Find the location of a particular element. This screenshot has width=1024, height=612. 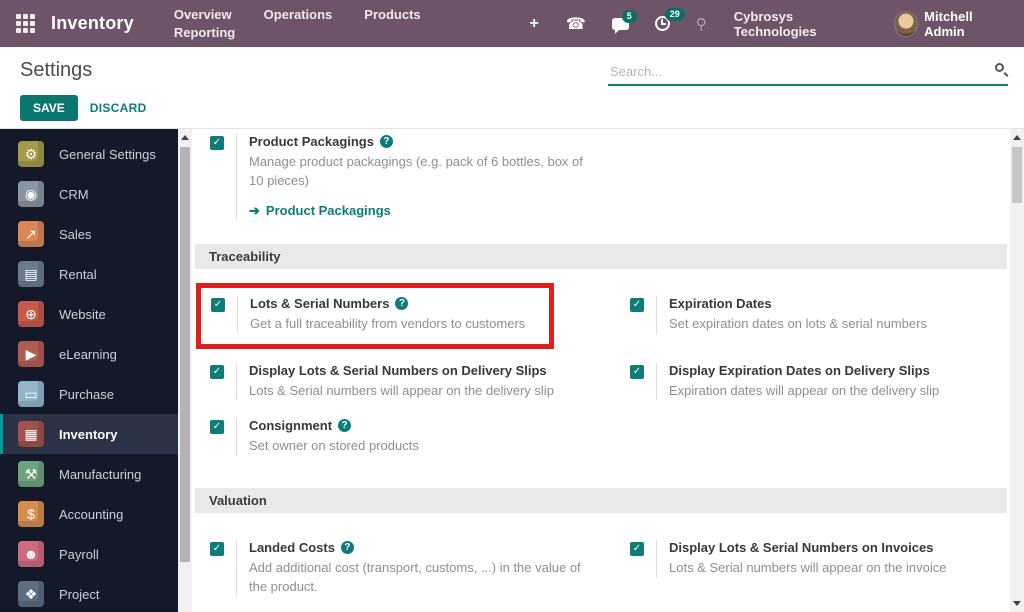

setting-label: Consignment is located at coordinates (291, 426).